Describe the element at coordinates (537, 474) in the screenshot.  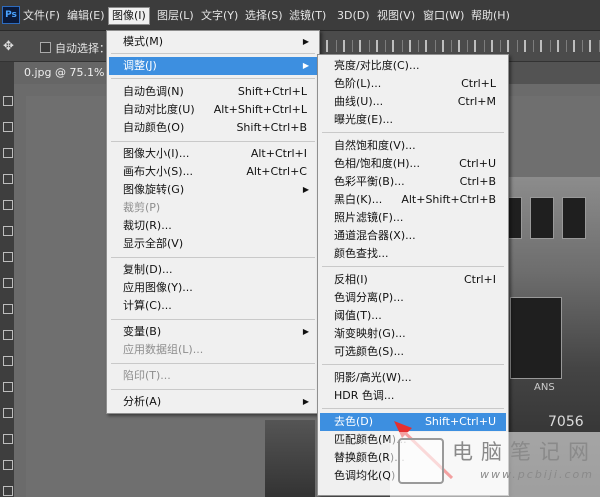
I see `watermark-url: www.pcbiji.com` at that location.